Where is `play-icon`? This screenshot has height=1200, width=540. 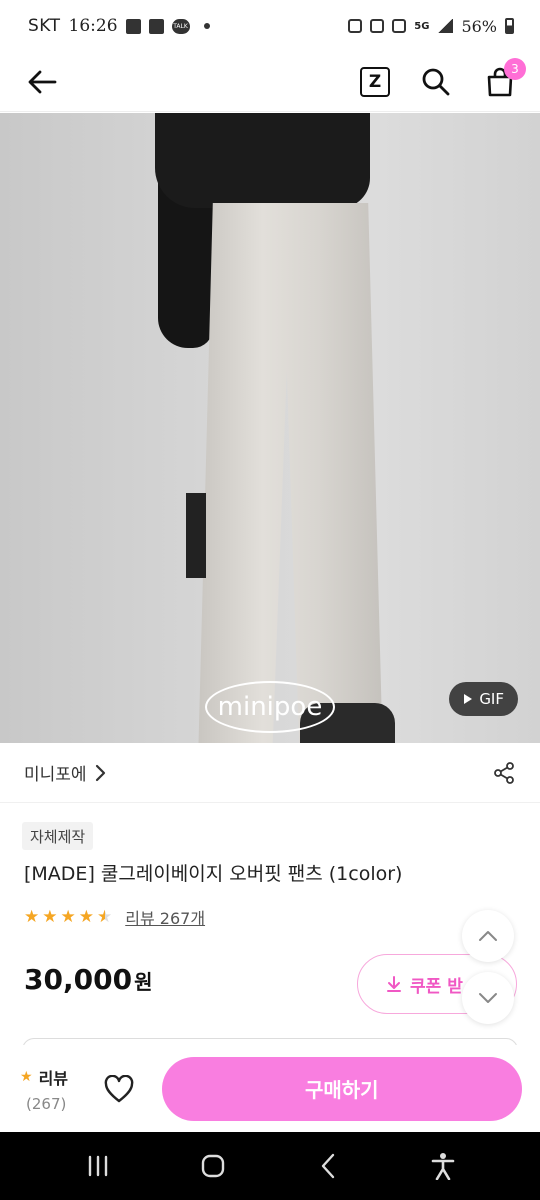
play-icon is located at coordinates (468, 699).